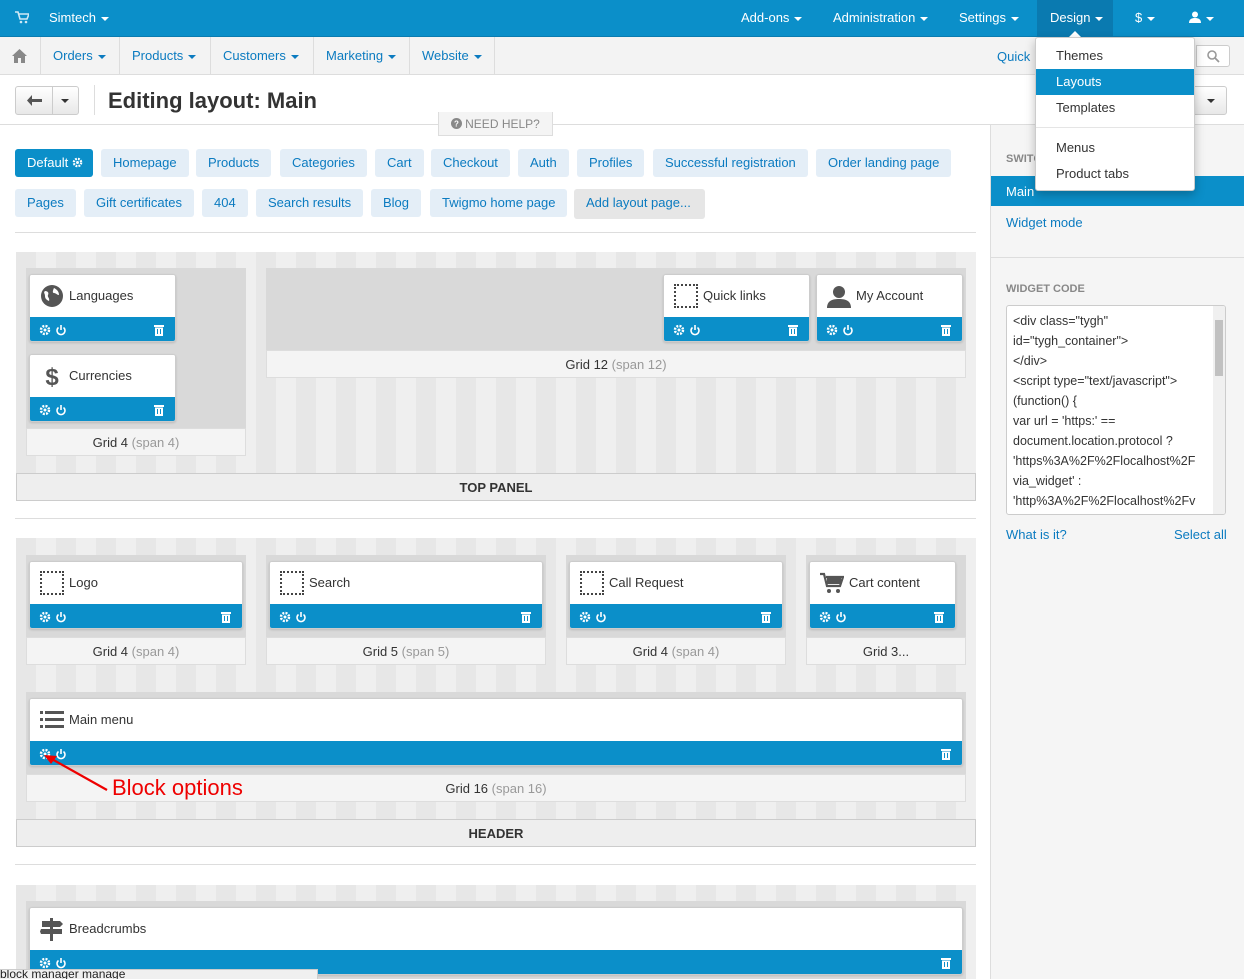  What do you see at coordinates (1036, 534) in the screenshot?
I see `what-is-it-link: What is it?` at bounding box center [1036, 534].